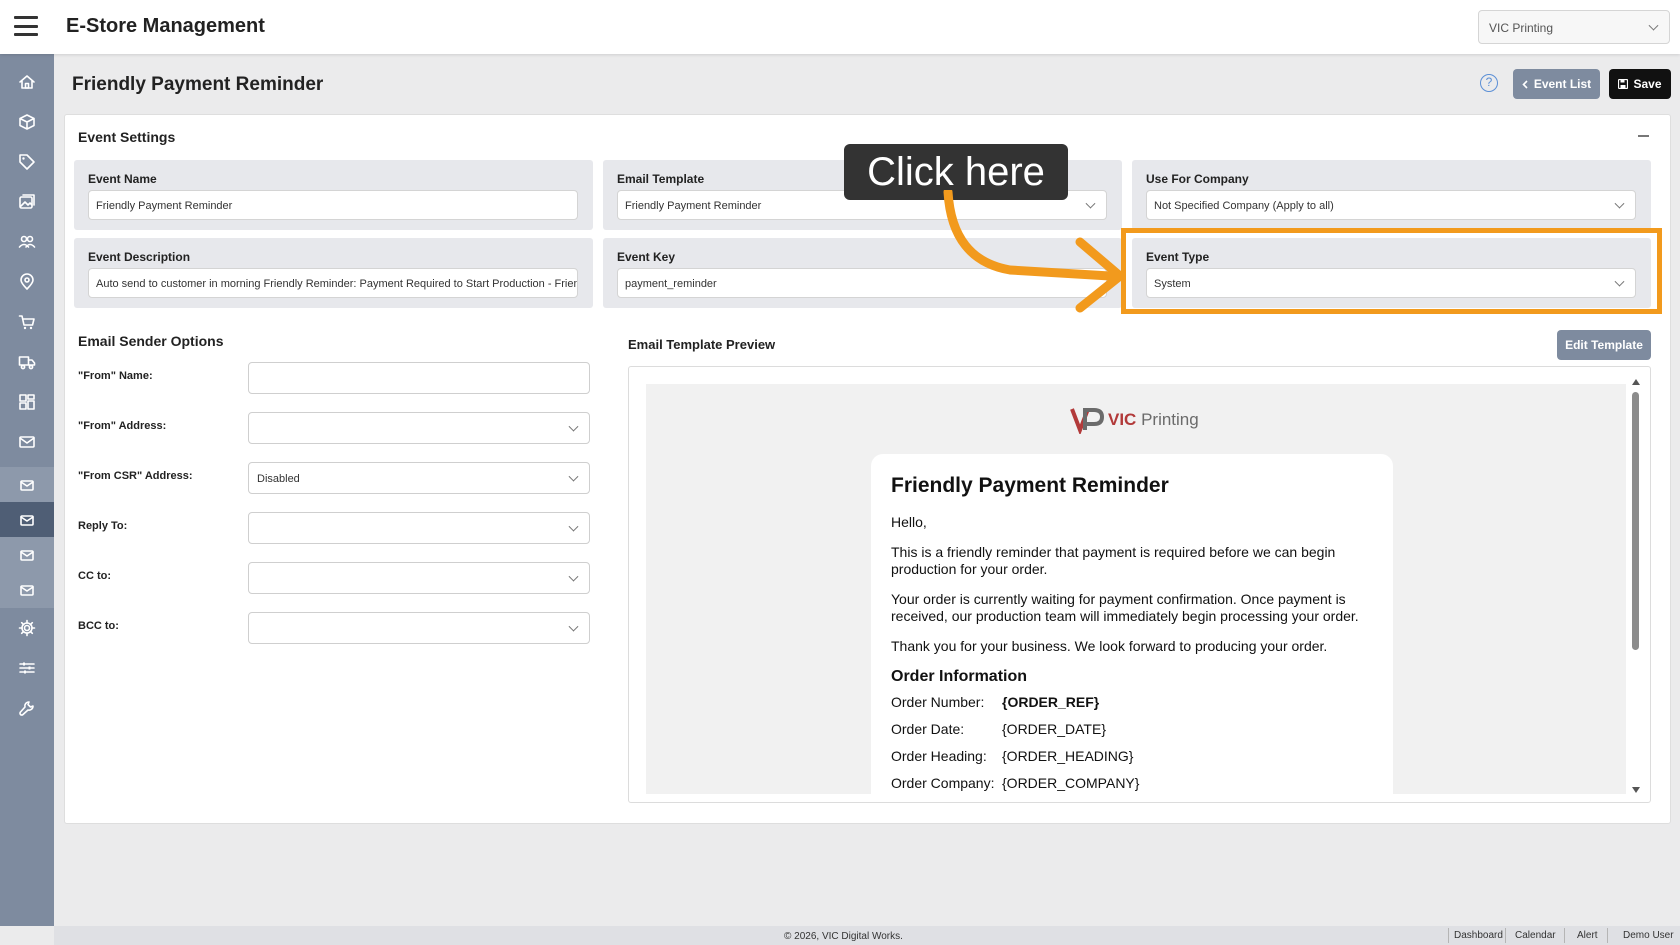 The height and width of the screenshot is (945, 1680). I want to click on floppy-disk-icon, so click(1623, 84).